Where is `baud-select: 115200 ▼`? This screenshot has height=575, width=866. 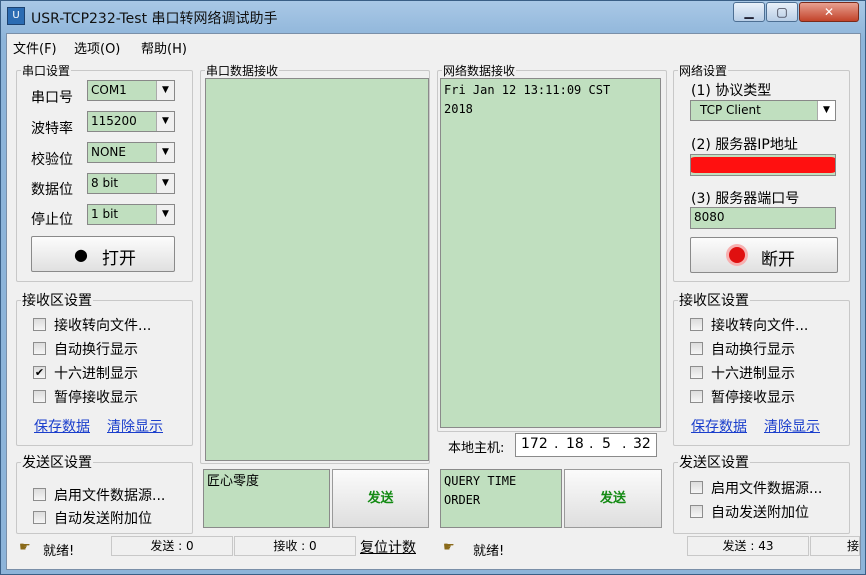
baud-select: 115200 ▼ is located at coordinates (131, 121).